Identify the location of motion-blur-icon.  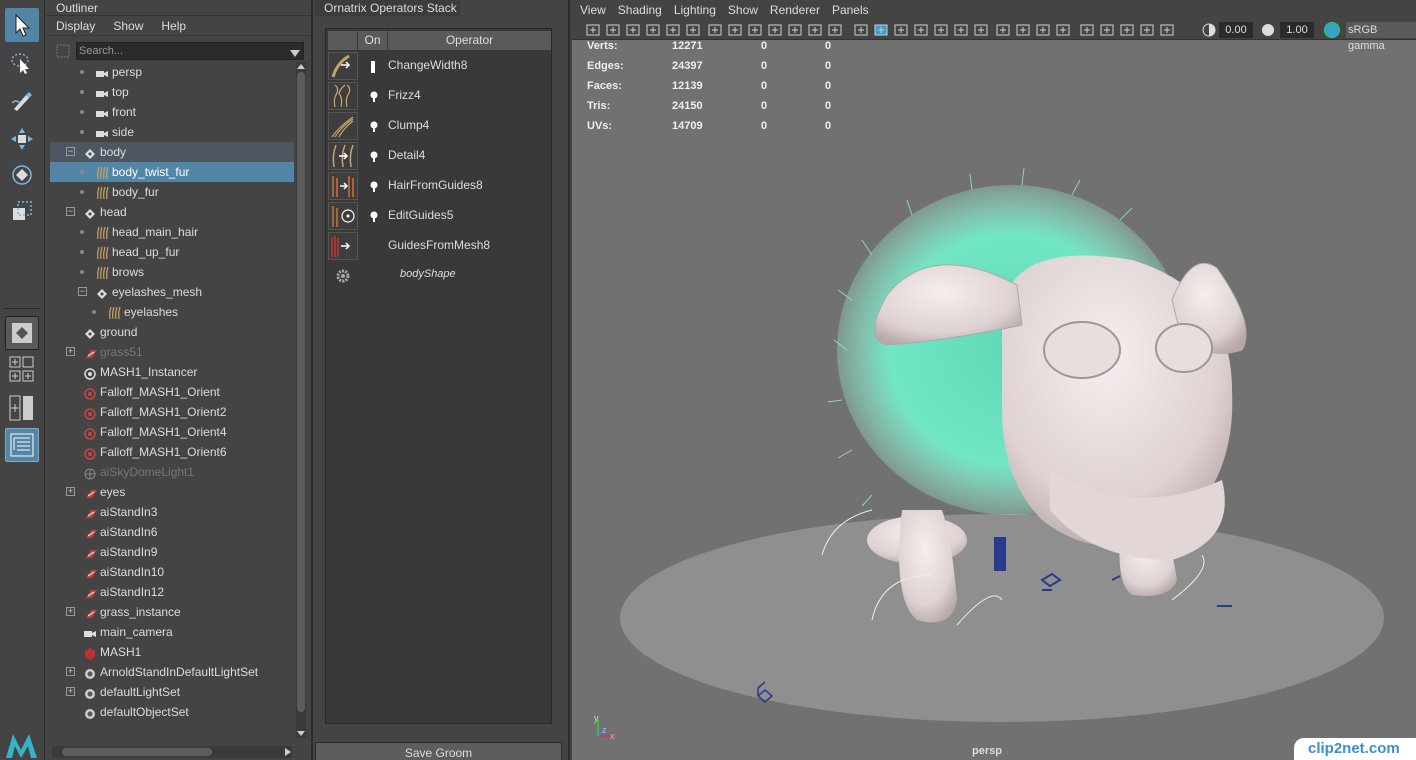
(1003, 30).